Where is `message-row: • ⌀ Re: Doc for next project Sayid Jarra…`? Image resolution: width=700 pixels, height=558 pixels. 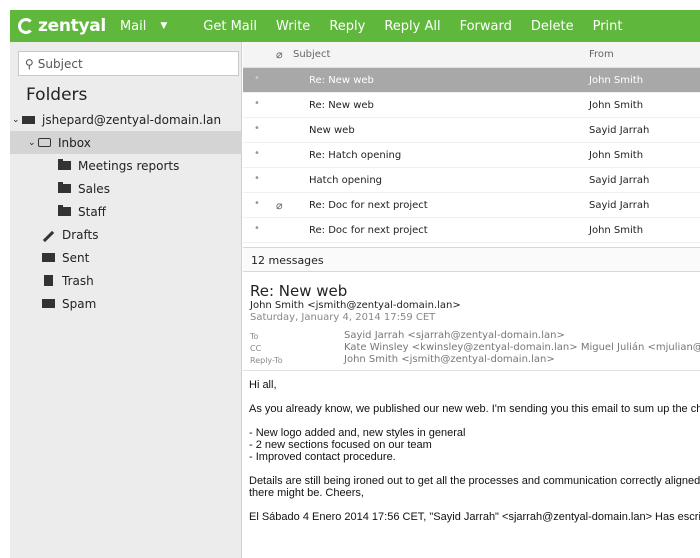 message-row: • ⌀ Re: Doc for next project Sayid Jarra… is located at coordinates (471, 205).